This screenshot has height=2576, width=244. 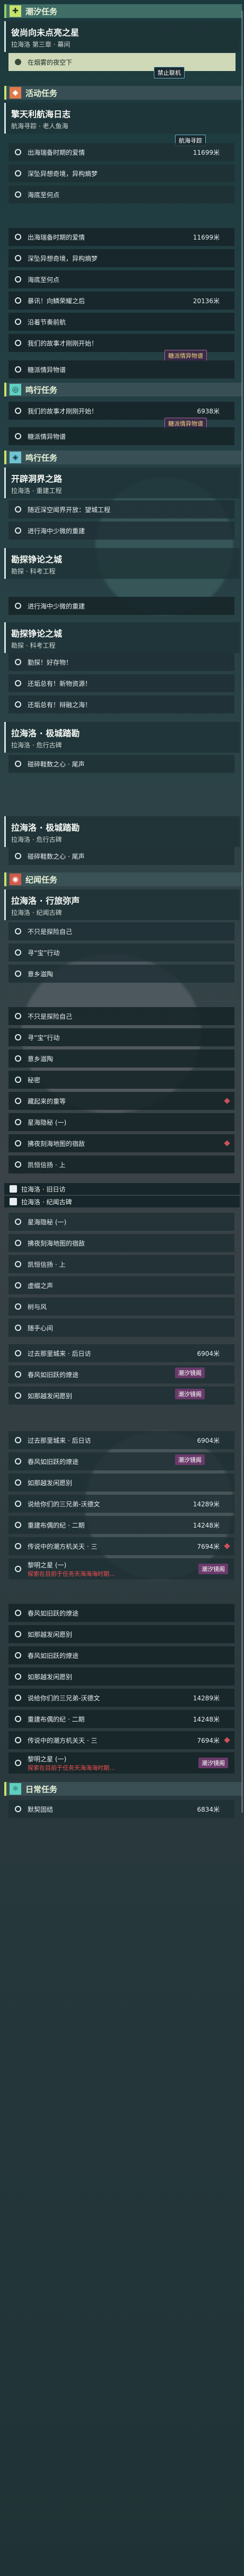 What do you see at coordinates (121, 195) in the screenshot?
I see `event-step-3: 海底至何点` at bounding box center [121, 195].